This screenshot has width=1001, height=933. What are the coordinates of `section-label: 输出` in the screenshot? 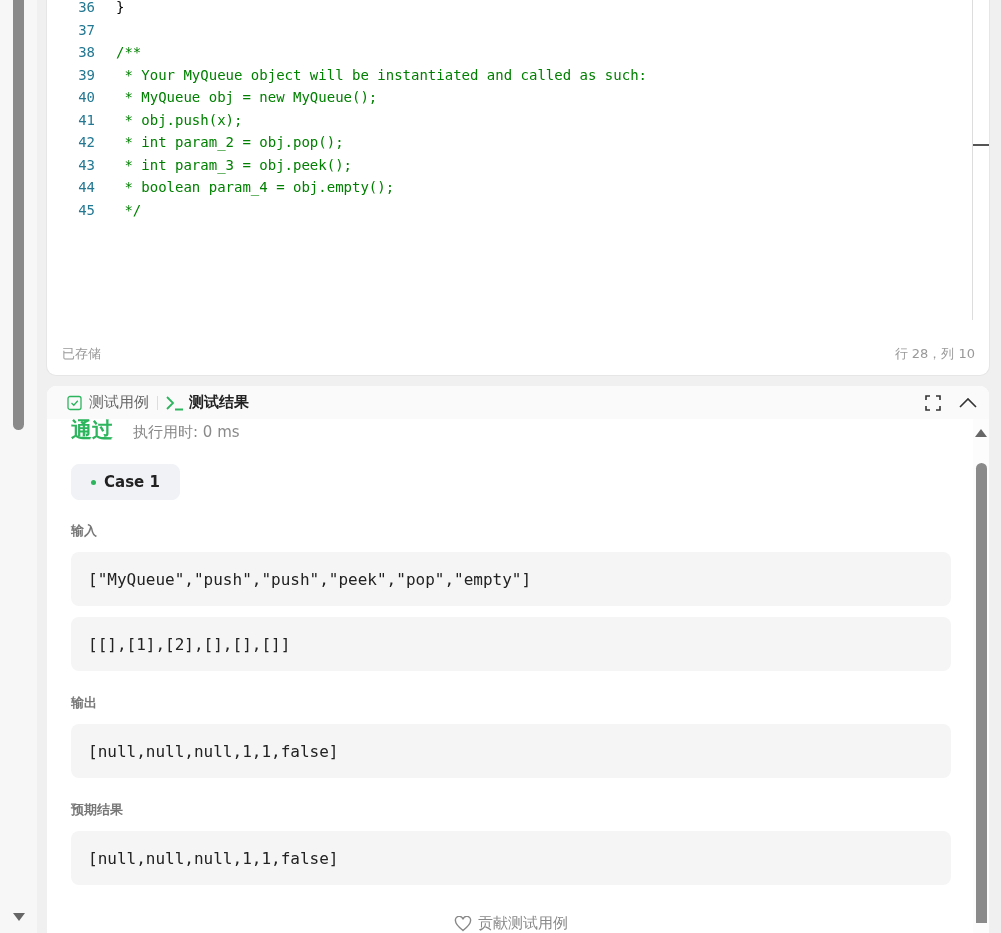 It's located at (84, 703).